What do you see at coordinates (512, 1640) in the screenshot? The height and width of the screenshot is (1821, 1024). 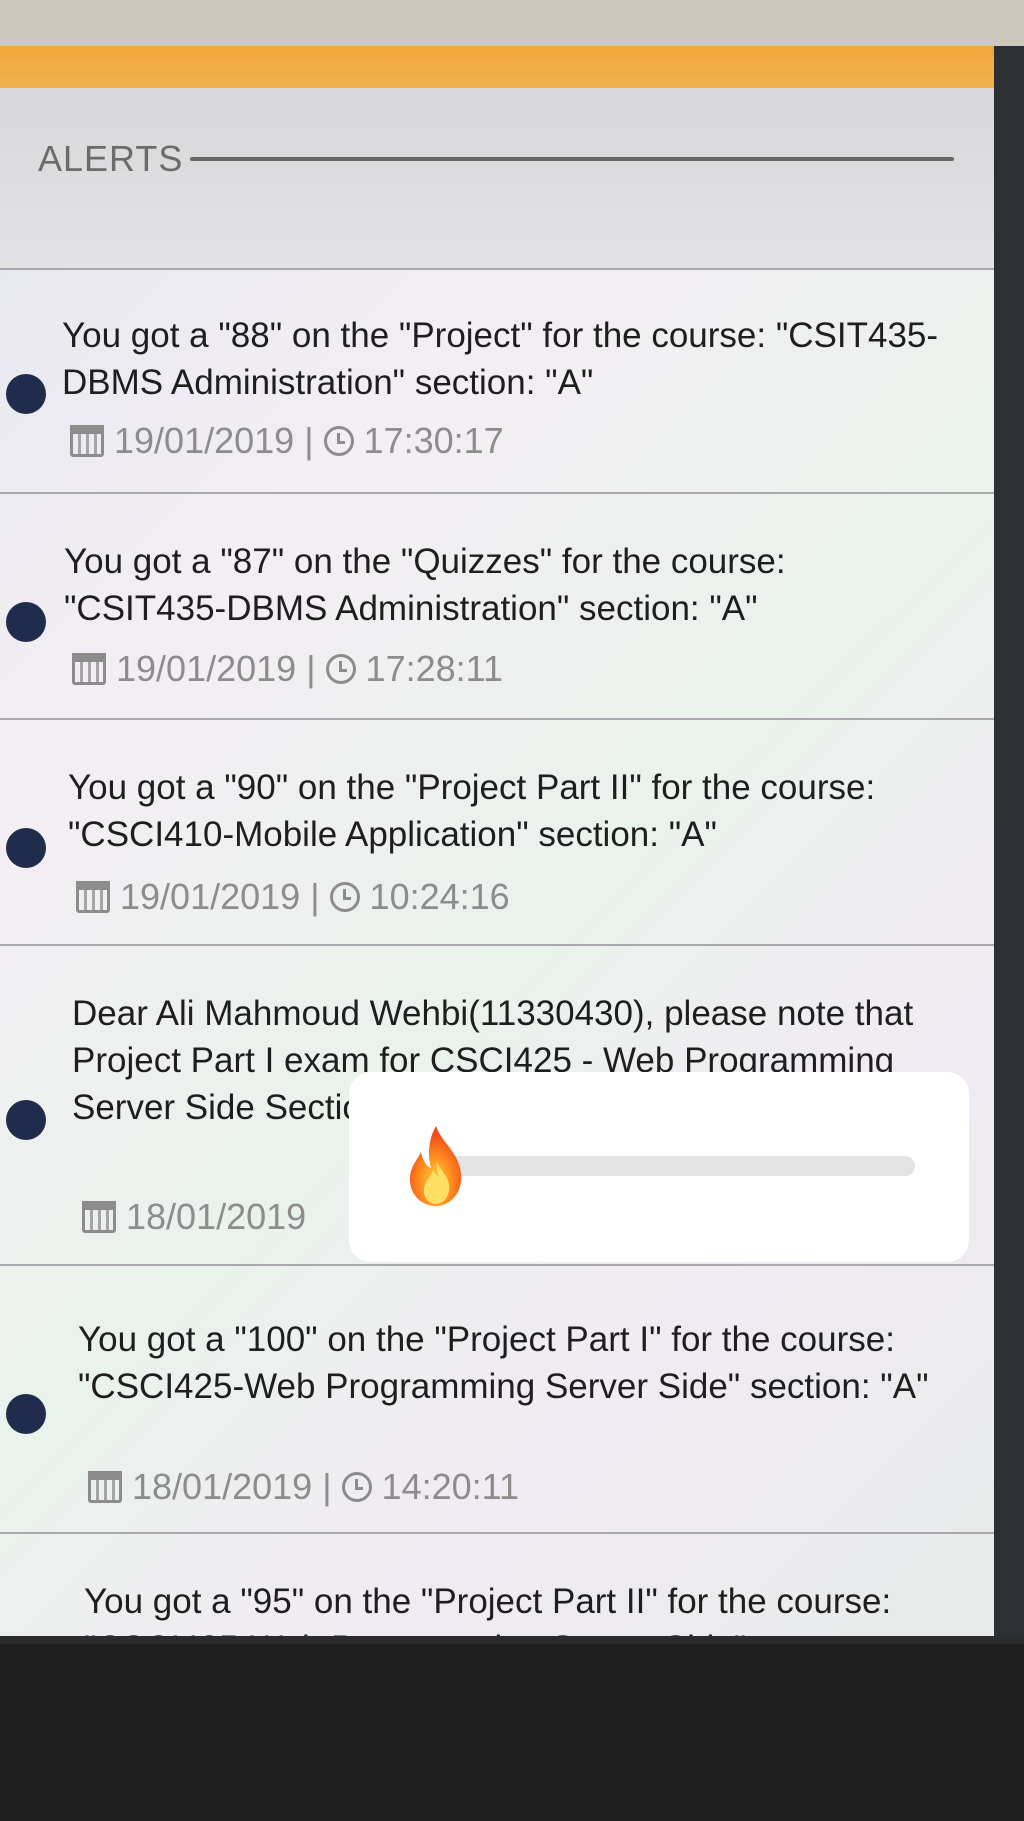 I see `device-bezel-bottom` at bounding box center [512, 1640].